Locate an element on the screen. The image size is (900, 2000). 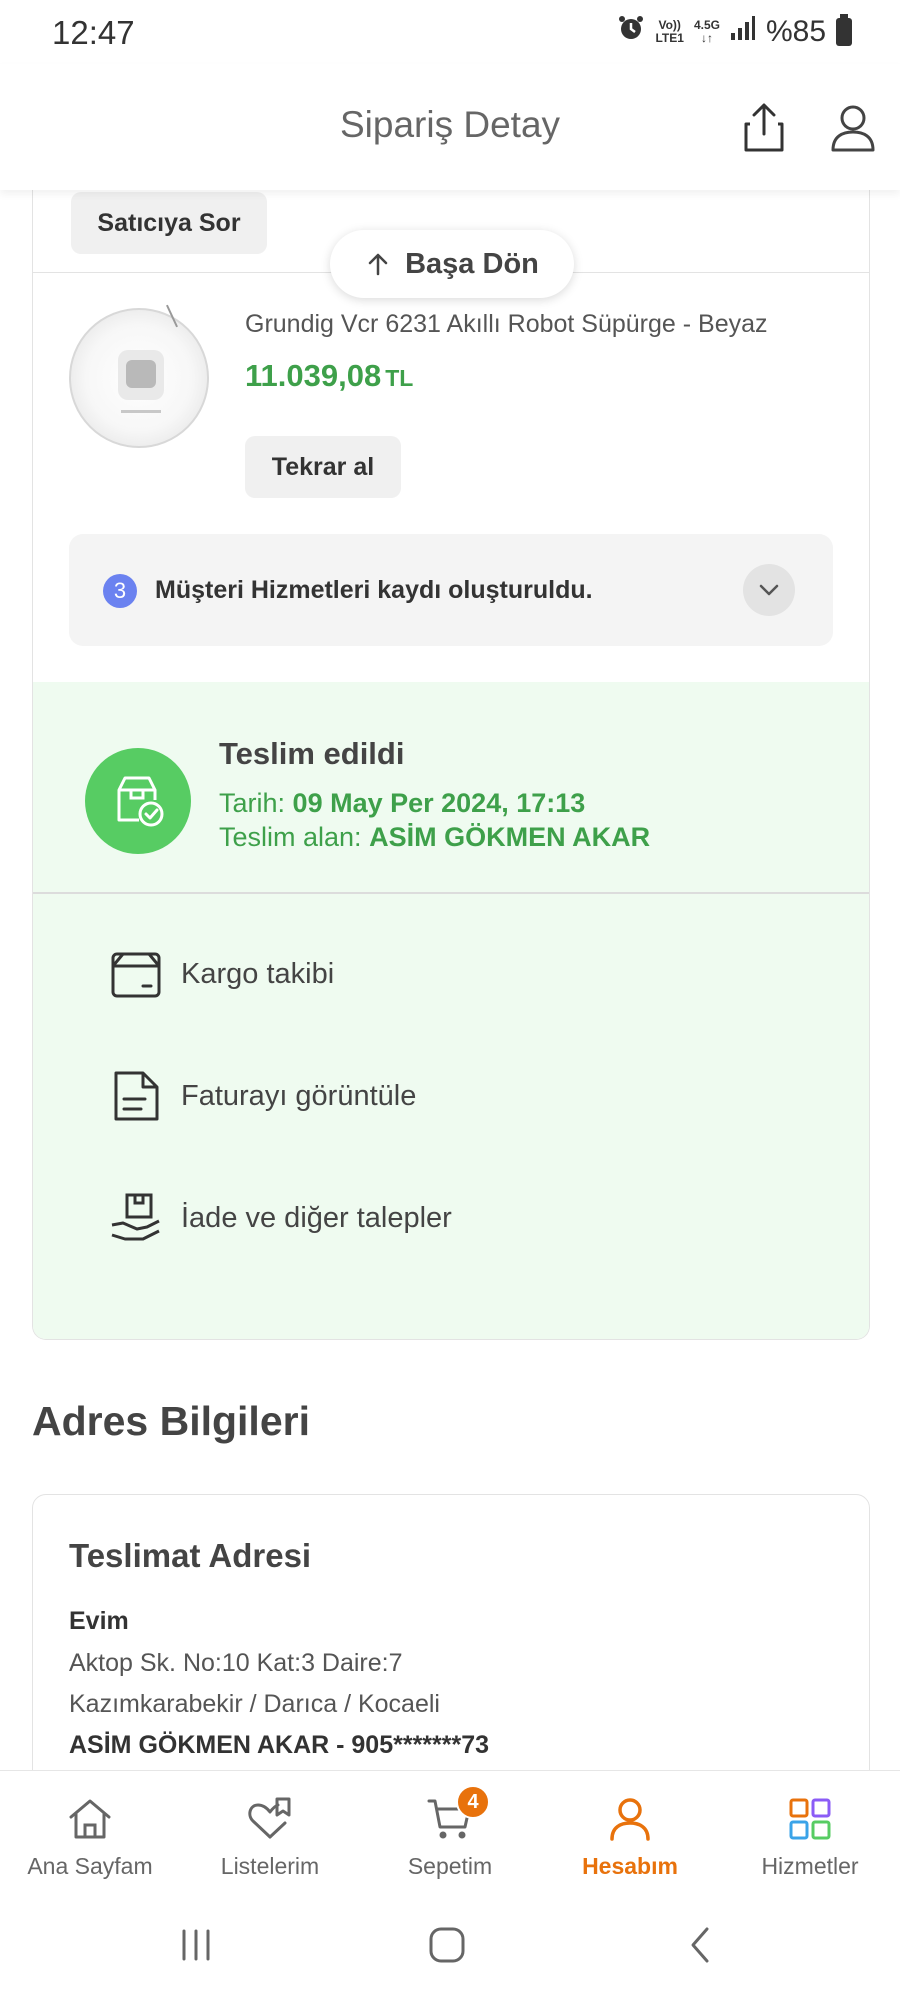
cargo-tracking-action: Kargo takibi is located at coordinates (221, 974).